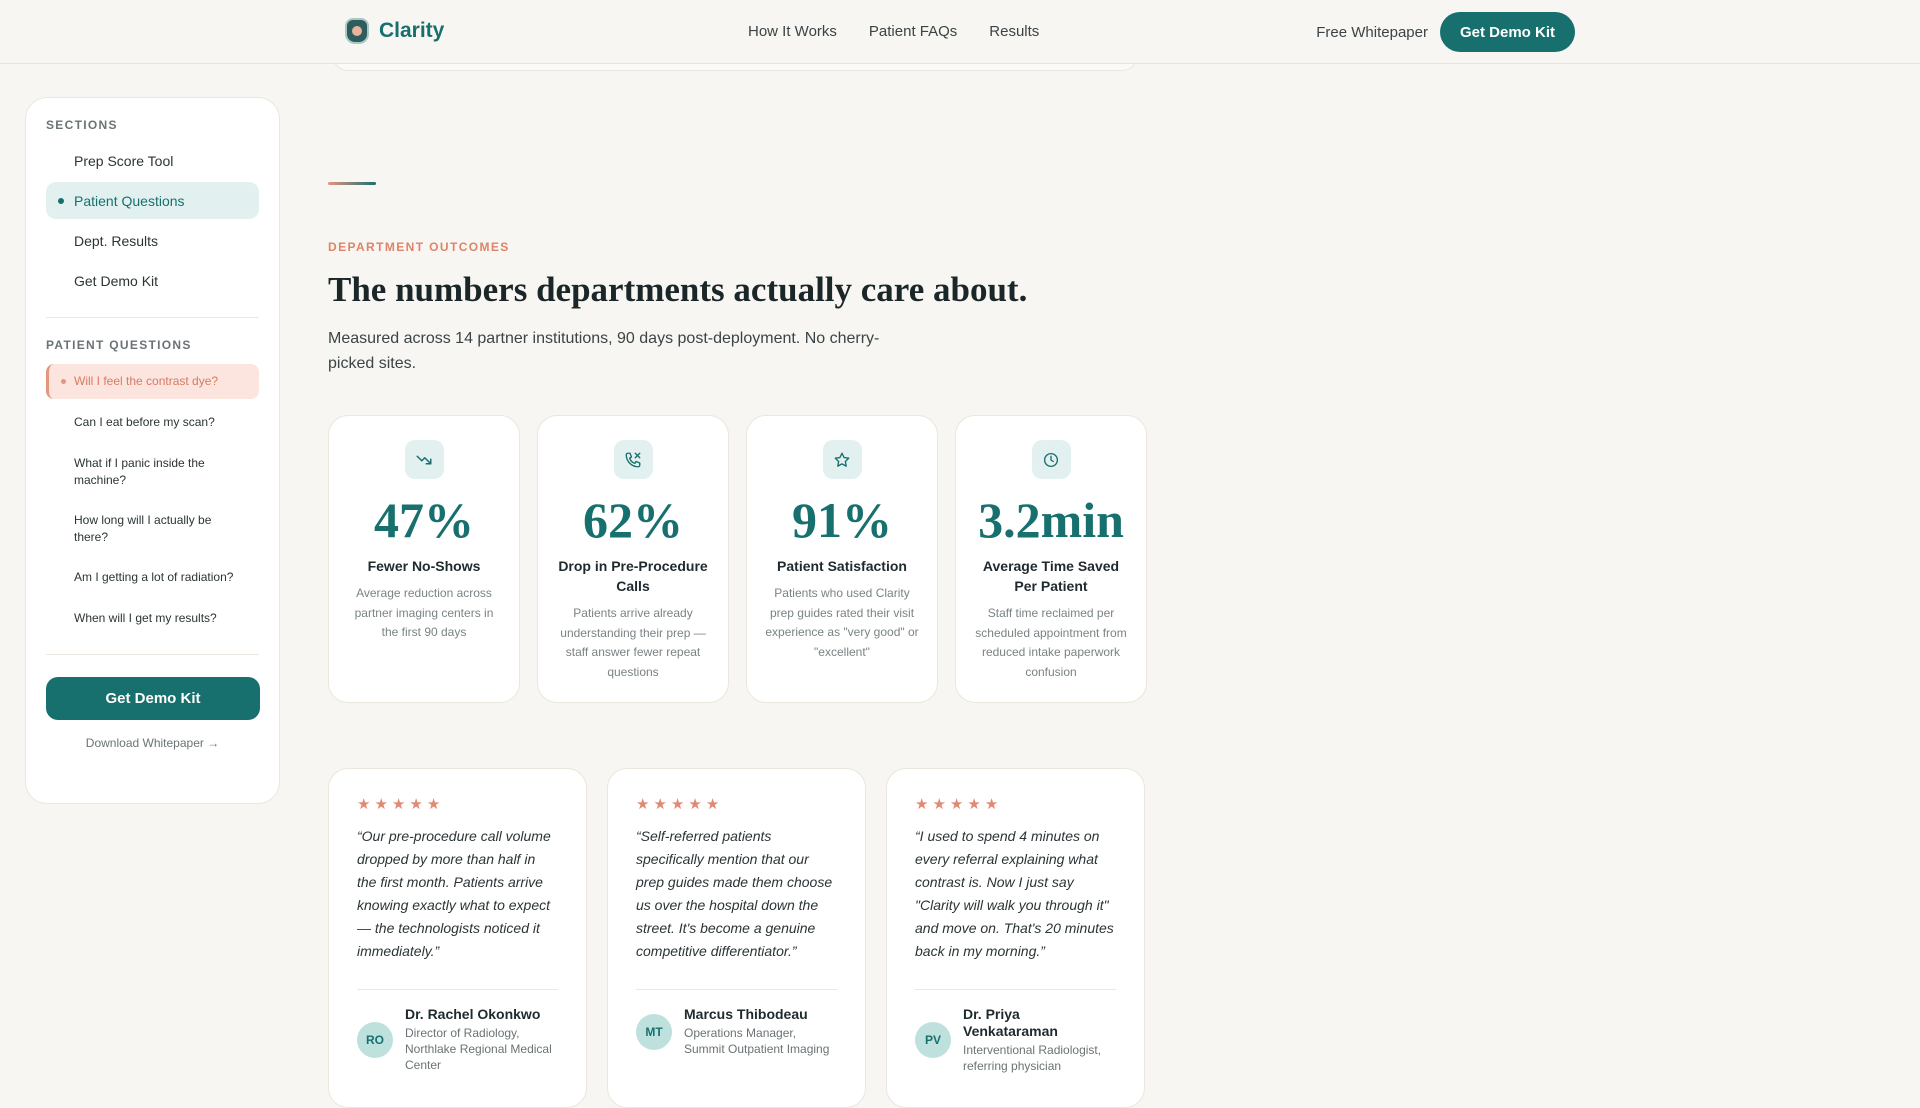  Describe the element at coordinates (152, 160) in the screenshot. I see `sidebar-item-prep-score-tool: Prep Score Tool` at that location.